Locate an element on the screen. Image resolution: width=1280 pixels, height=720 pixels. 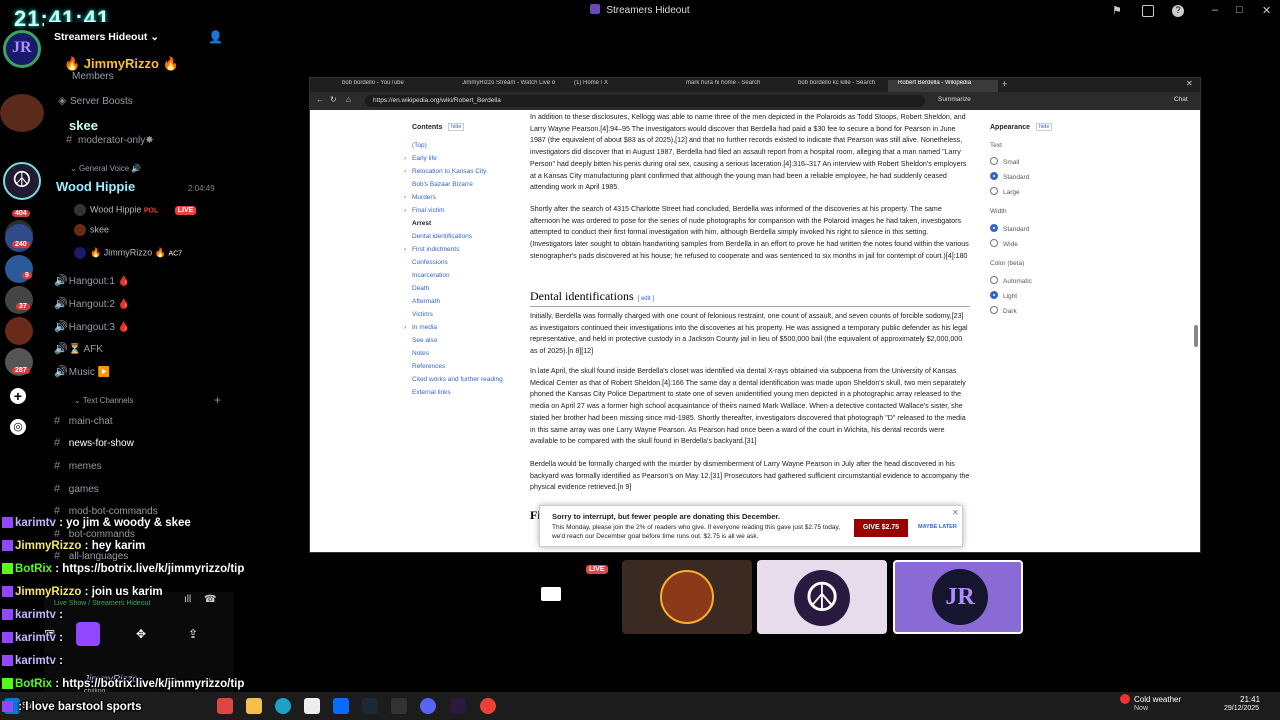
toc-item: Notes is located at coordinates (420, 353).